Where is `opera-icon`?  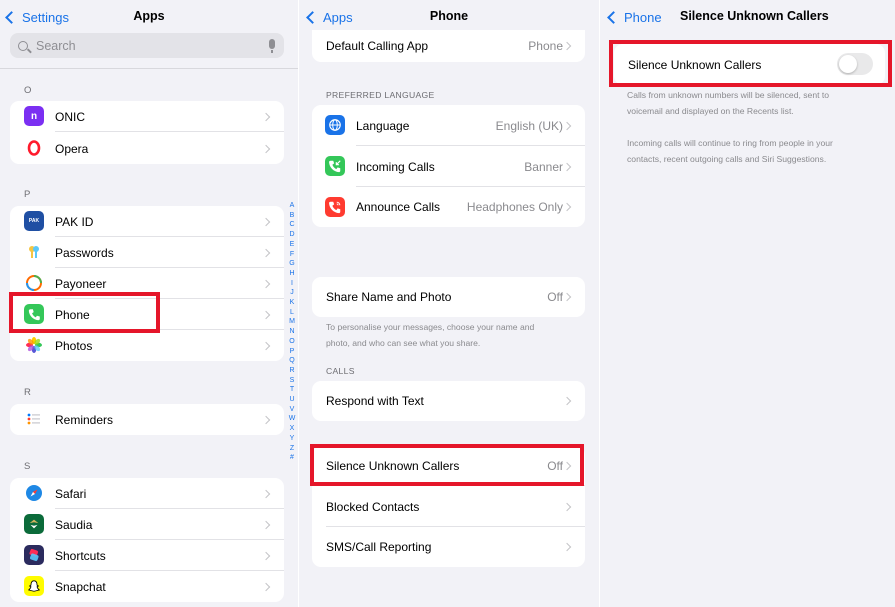
opera-icon is located at coordinates (34, 148).